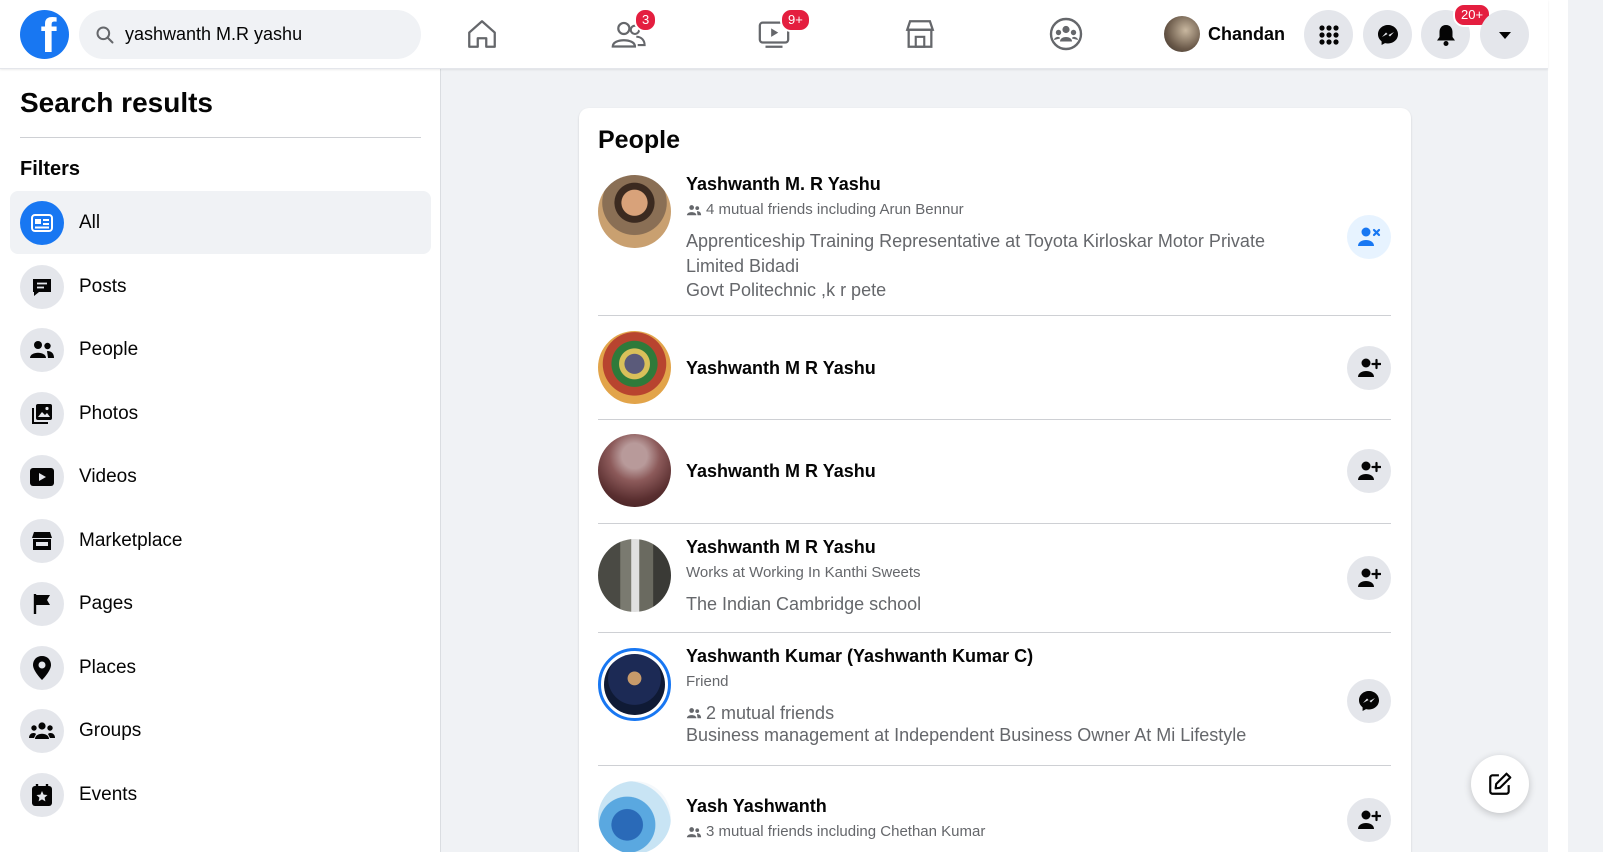 The image size is (1603, 852). Describe the element at coordinates (50, 169) in the screenshot. I see `filters-heading: Filters` at that location.